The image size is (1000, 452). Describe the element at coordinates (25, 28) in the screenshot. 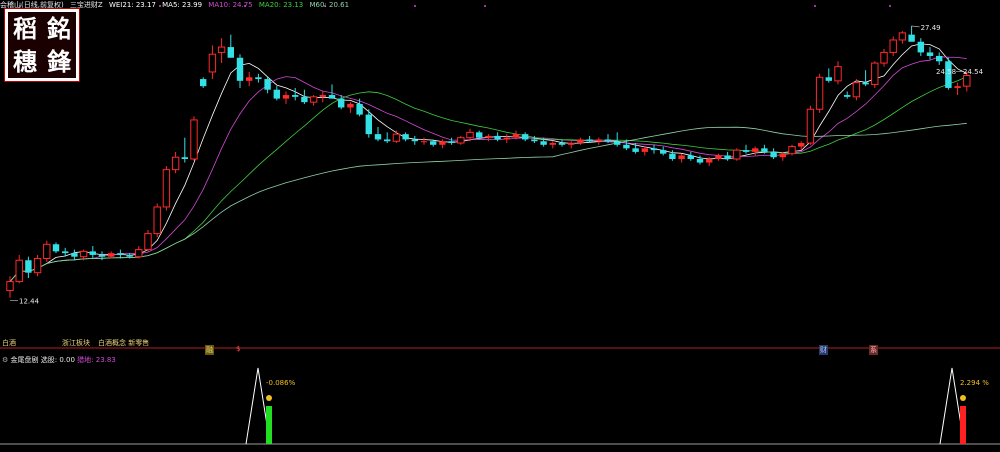

I see `seal-char: 稻` at that location.